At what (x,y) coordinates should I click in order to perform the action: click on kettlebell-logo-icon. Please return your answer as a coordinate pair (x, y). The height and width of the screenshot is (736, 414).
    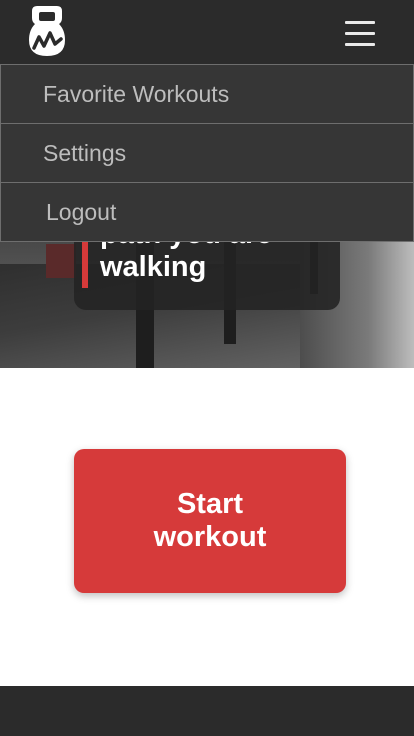
    Looking at the image, I should click on (47, 31).